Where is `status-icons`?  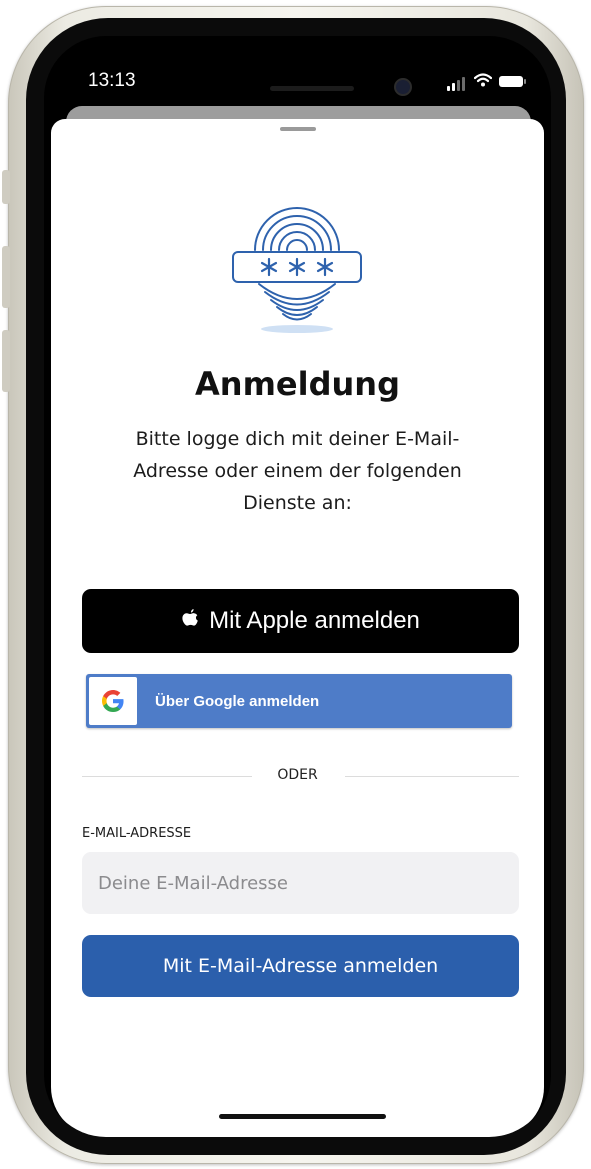
status-icons is located at coordinates (486, 81).